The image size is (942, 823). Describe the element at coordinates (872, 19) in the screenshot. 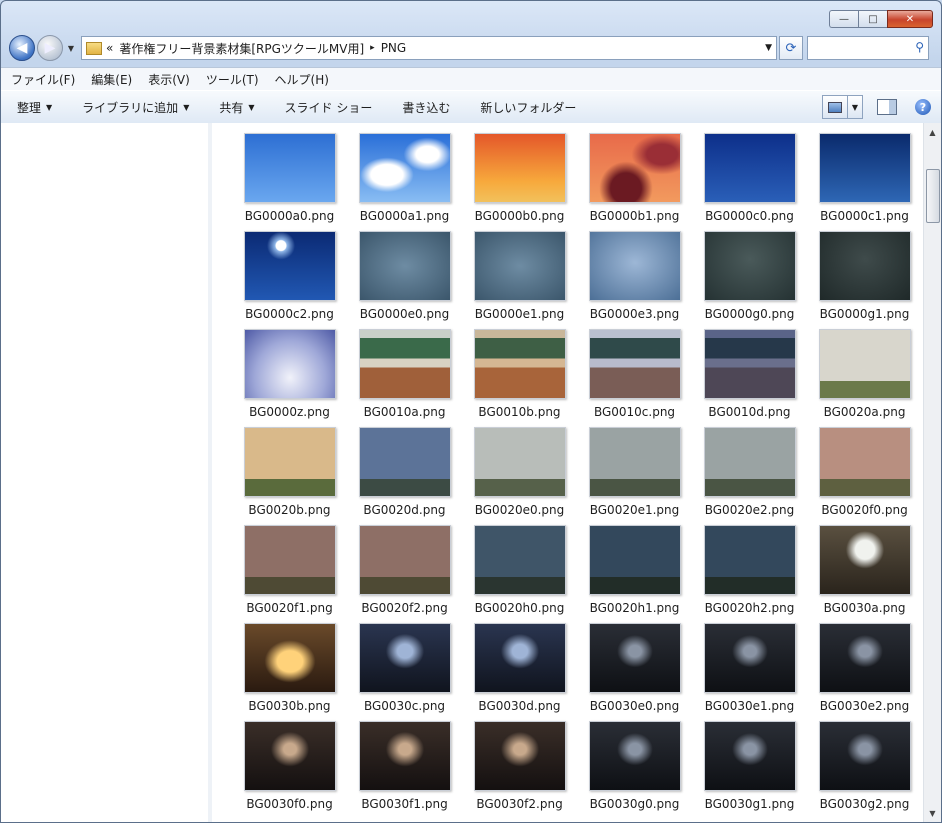

I see `maximize-button: □` at that location.